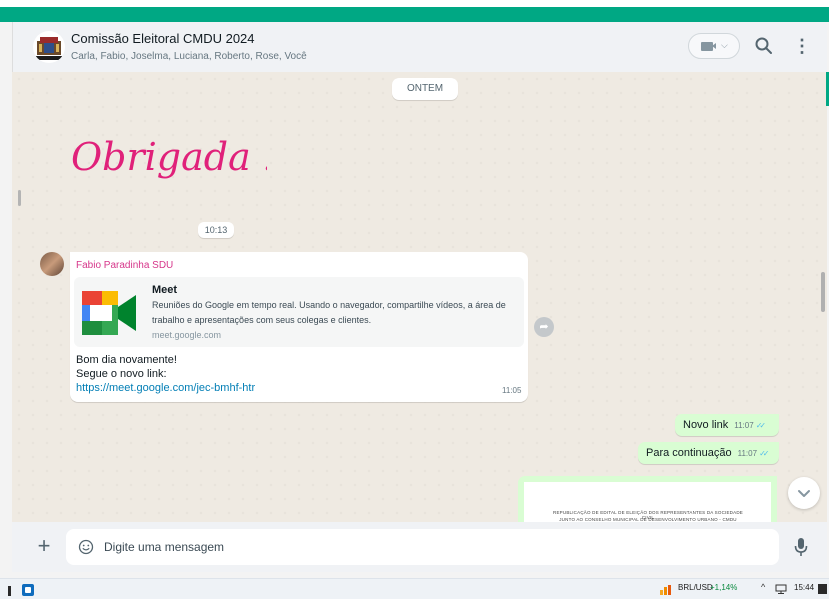 The height and width of the screenshot is (599, 829). I want to click on sticker-text: Obrigada !, so click(169, 157).